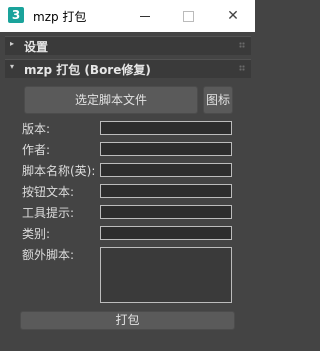 This screenshot has height=351, width=320. I want to click on icon-button: 图标, so click(218, 100).